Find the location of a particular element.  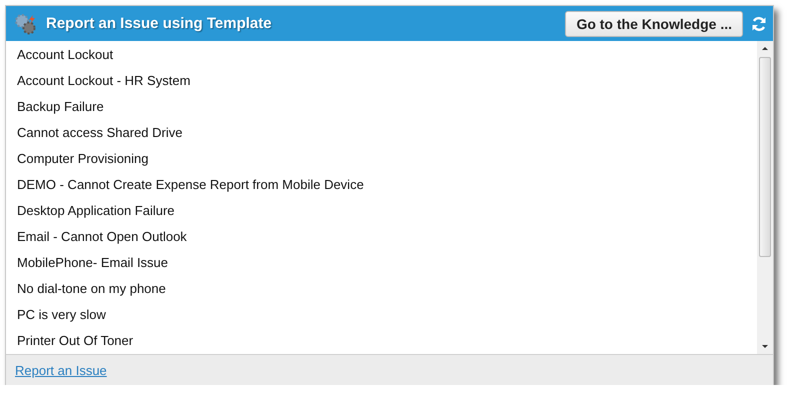

panel-title: Report an Issue using Template is located at coordinates (159, 23).